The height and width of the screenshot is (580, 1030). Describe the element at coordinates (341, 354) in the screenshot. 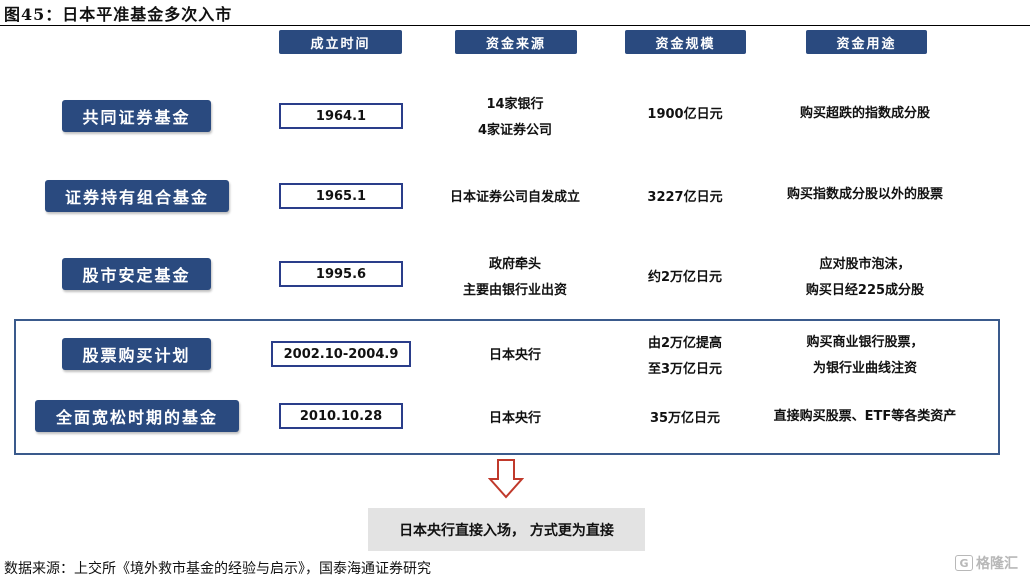

I see `fund-date-4: 2002.10-2004.9` at that location.